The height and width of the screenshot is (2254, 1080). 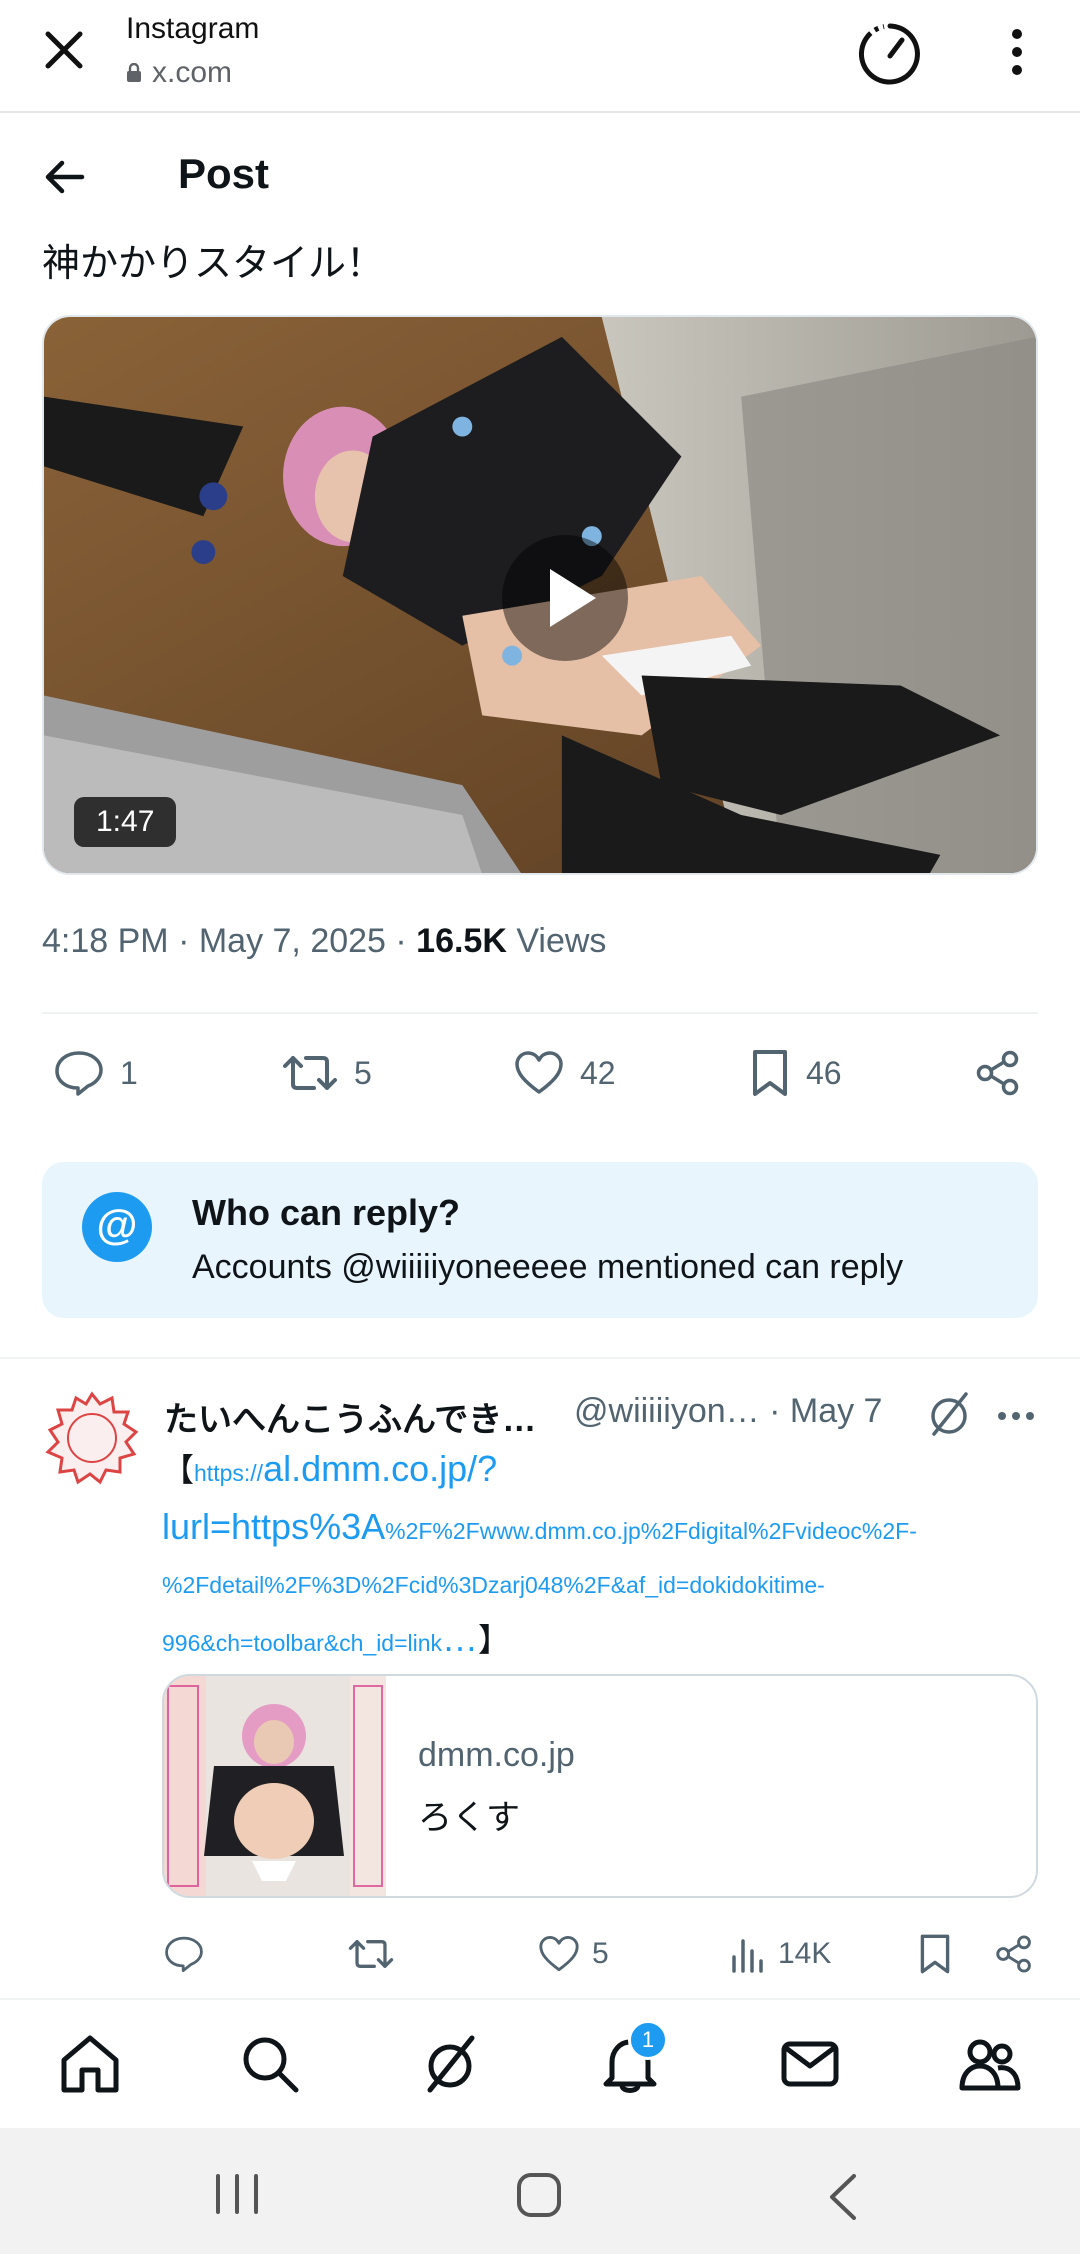 I want to click on url-text: x.com, so click(x=192, y=72).